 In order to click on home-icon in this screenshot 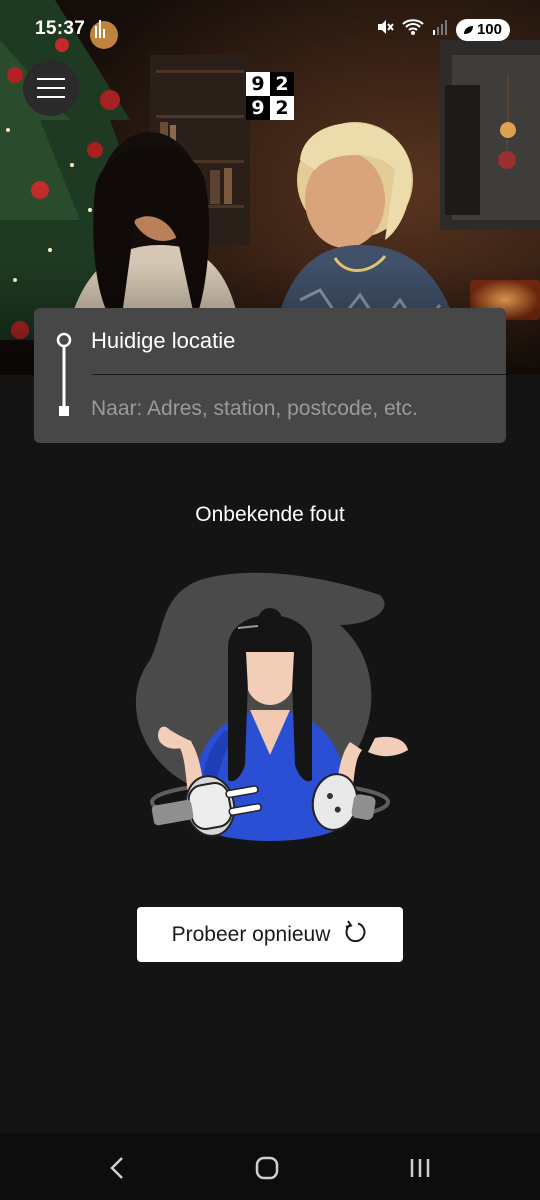, I will do `click(267, 1168)`.